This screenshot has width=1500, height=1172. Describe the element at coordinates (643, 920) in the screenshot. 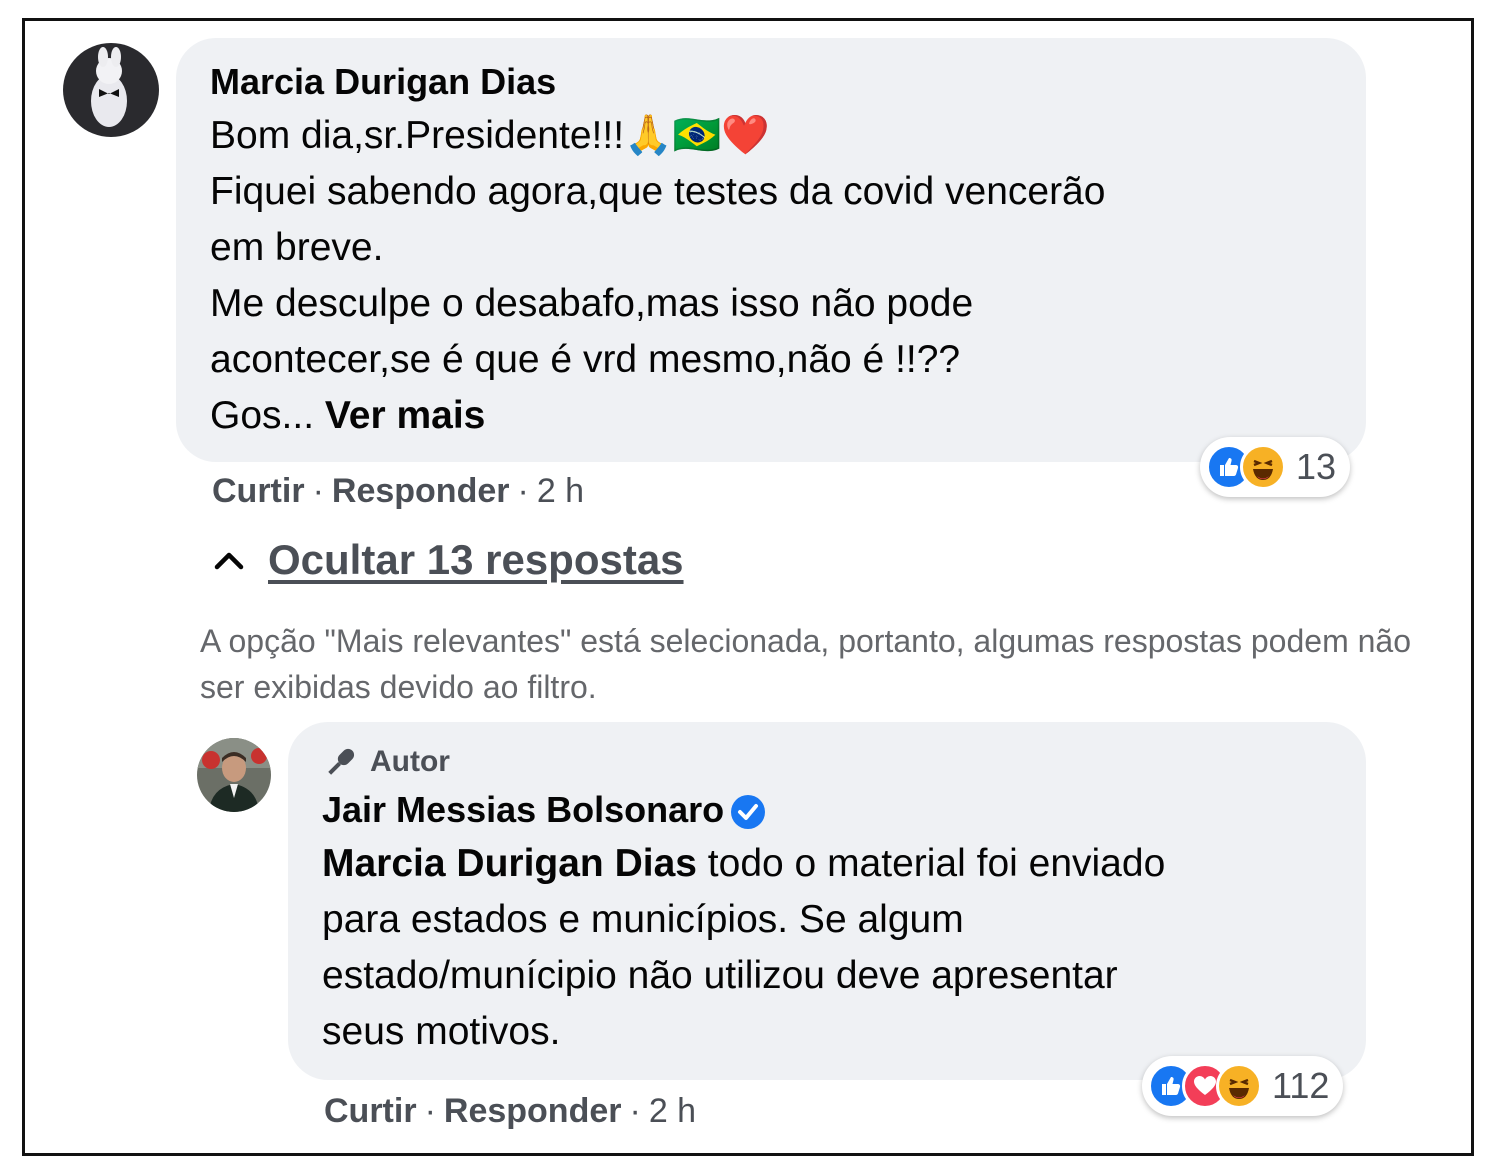

I see `reply-line: para estados e municípios. Se algum` at that location.